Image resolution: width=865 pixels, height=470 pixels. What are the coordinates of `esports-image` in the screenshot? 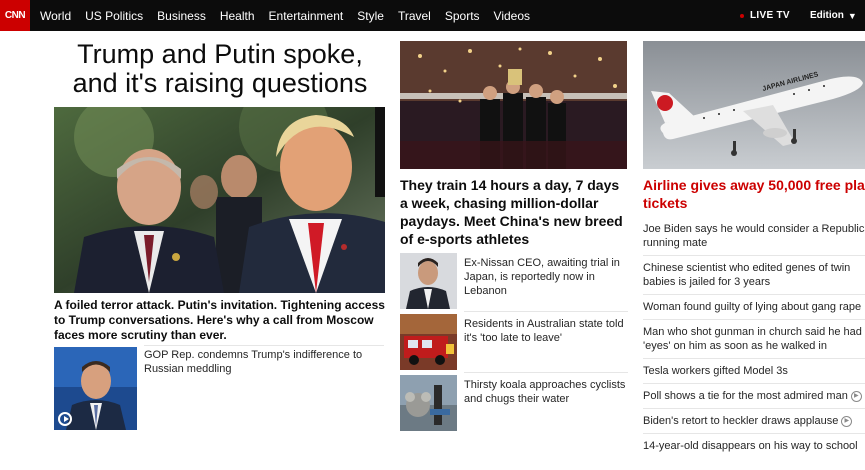 It's located at (513, 105).